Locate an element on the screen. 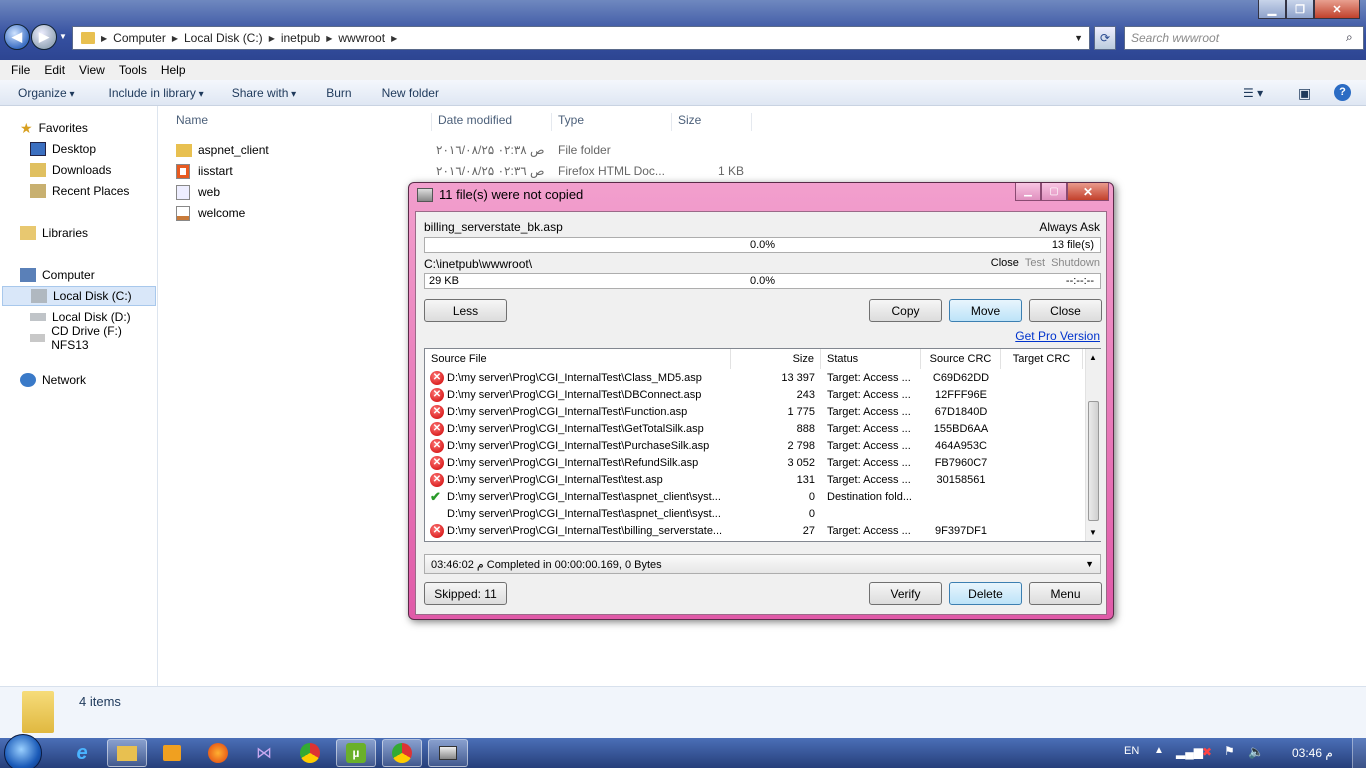 This screenshot has width=1366, height=768. close-button: ✕ is located at coordinates (1337, 9).